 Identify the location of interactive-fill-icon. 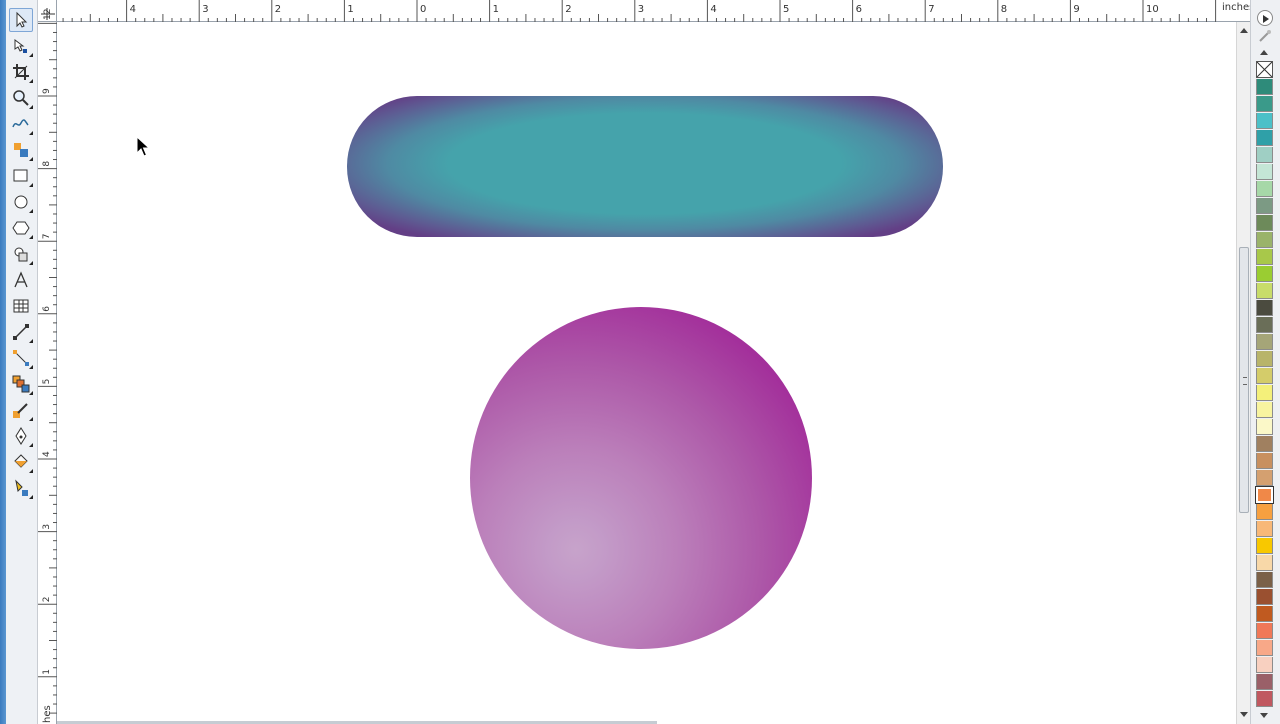
(21, 487).